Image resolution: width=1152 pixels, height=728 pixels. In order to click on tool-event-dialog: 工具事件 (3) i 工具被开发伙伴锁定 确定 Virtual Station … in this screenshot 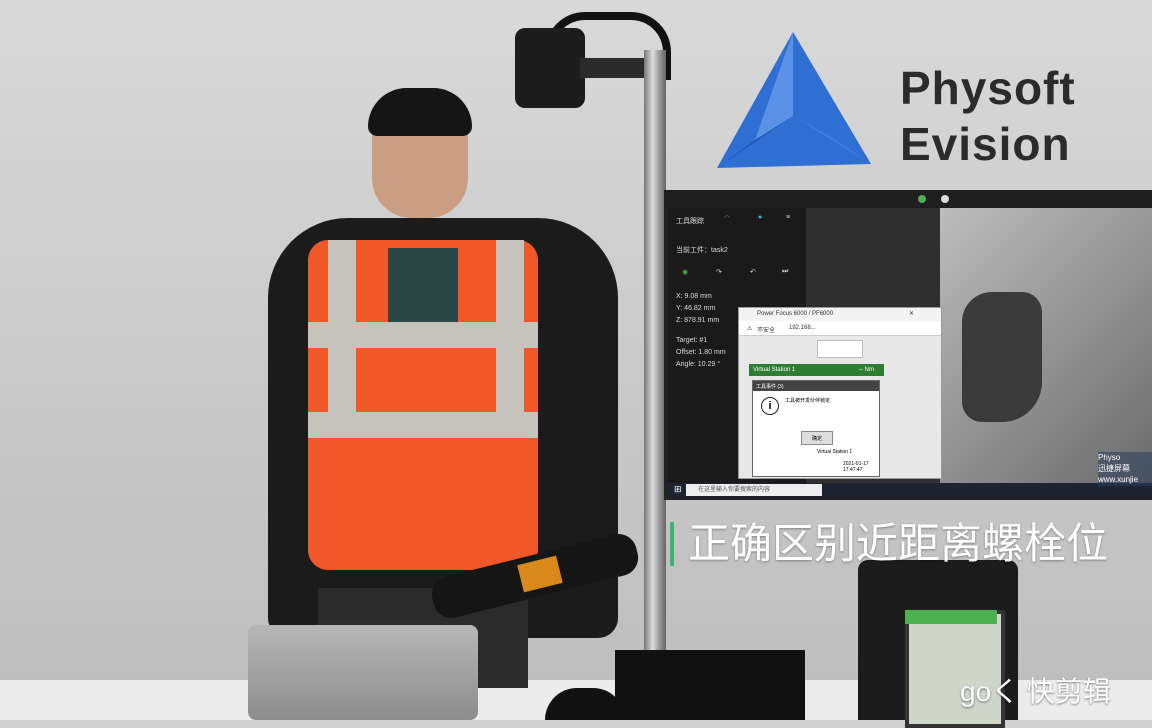, I will do `click(816, 428)`.